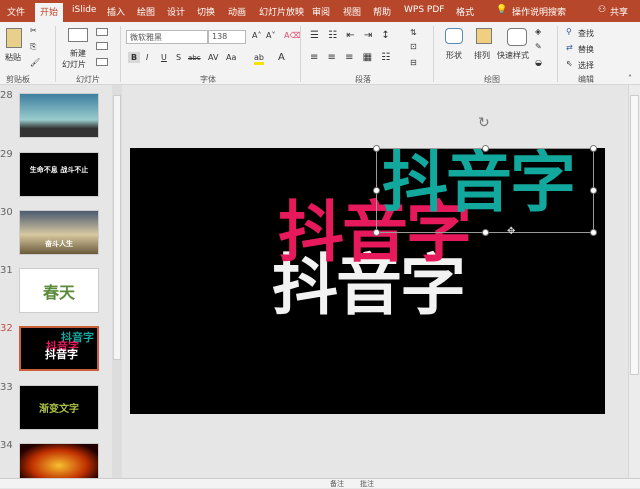 Image resolution: width=640 pixels, height=489 pixels. Describe the element at coordinates (13, 57) in the screenshot. I see `paste-button: 粘贴` at that location.